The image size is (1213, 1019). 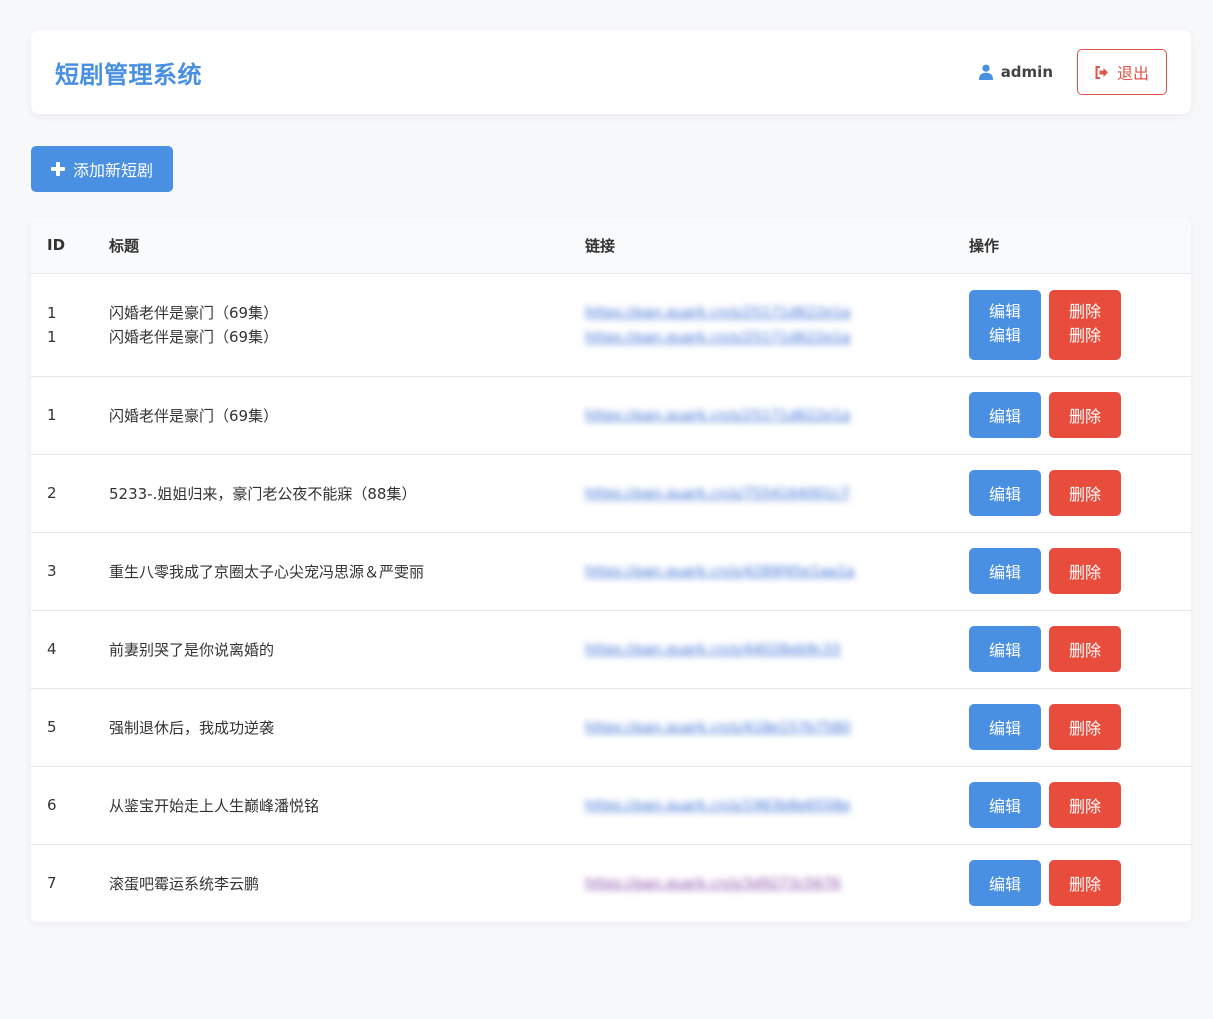 I want to click on column-header-id: ID, so click(x=70, y=246).